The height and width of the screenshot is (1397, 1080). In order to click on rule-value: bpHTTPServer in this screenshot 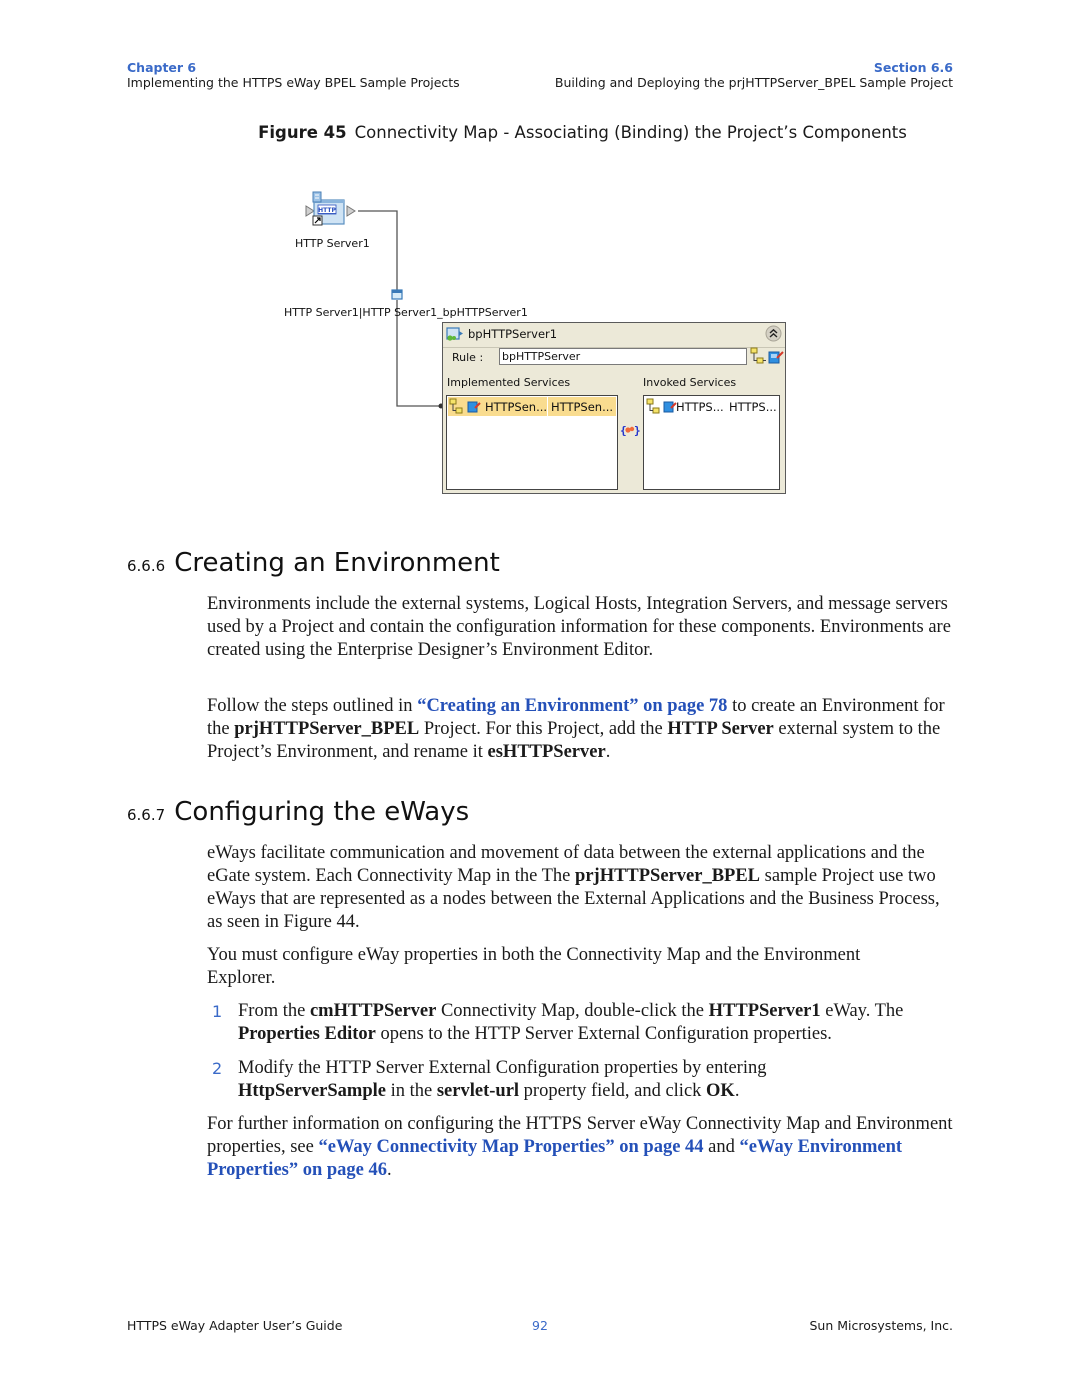, I will do `click(541, 356)`.